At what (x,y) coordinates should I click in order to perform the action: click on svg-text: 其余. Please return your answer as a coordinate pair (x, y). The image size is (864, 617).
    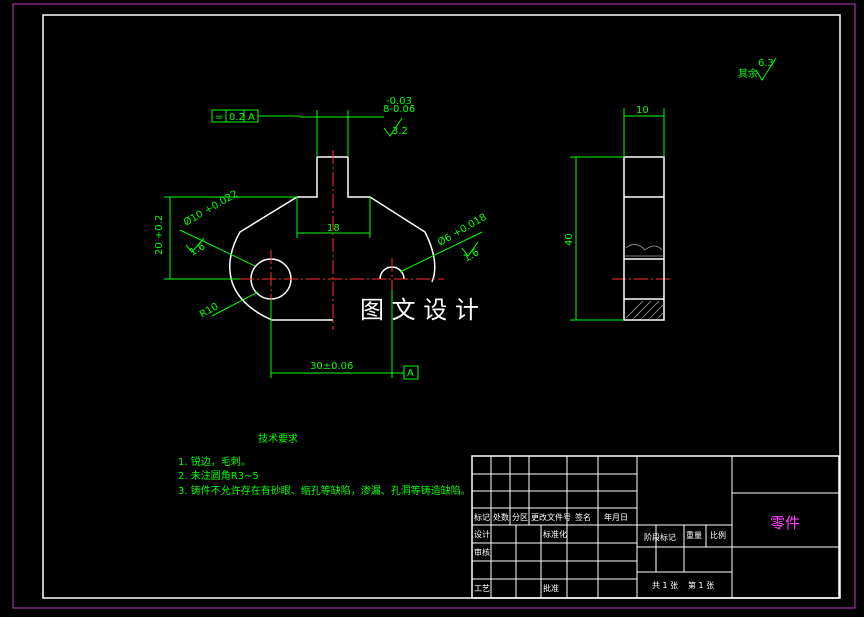
    Looking at the image, I should click on (748, 73).